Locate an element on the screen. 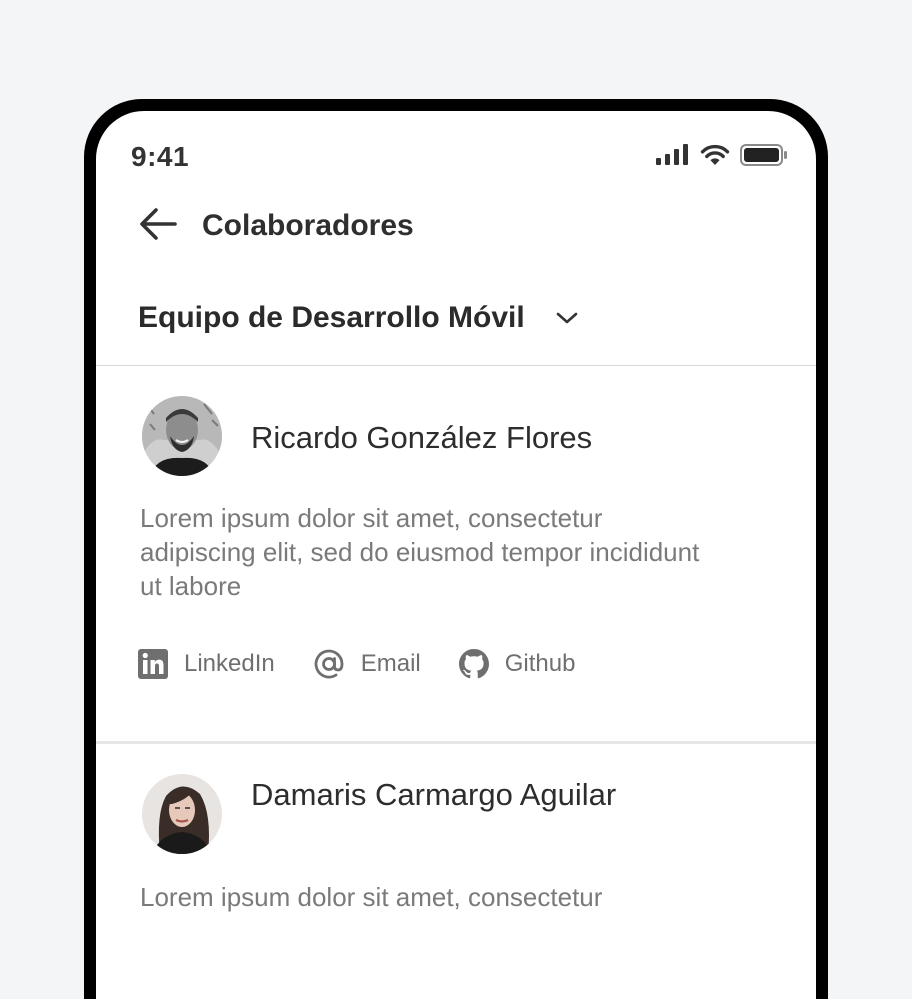 The width and height of the screenshot is (912, 999). arrow-left-icon is located at coordinates (158, 226).